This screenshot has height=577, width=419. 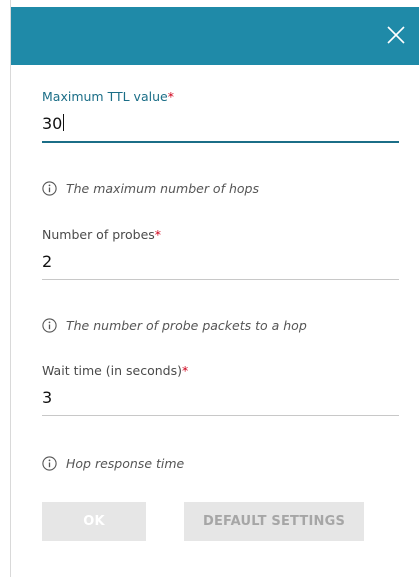 I want to click on probes-hint-text: The number of probe packets to a hop, so click(x=186, y=325).